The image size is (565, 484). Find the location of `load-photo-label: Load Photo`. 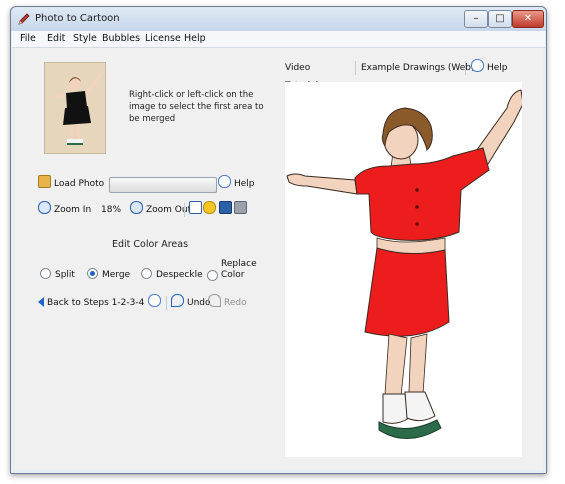

load-photo-label: Load Photo is located at coordinates (79, 184).